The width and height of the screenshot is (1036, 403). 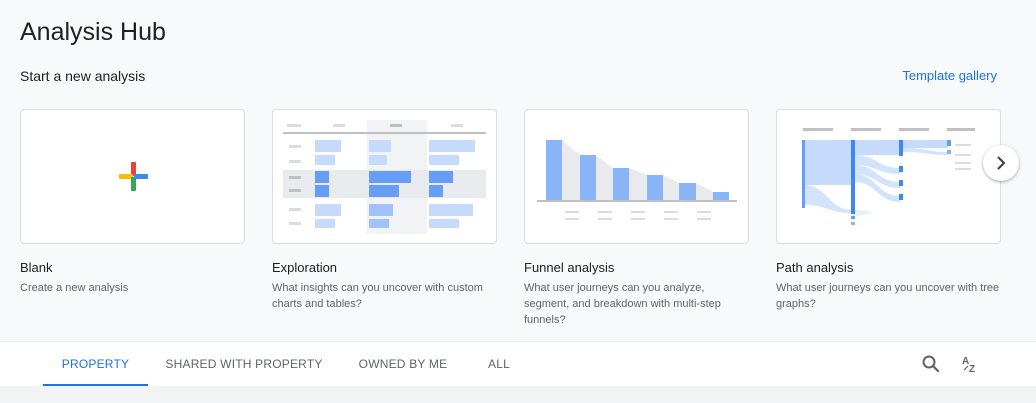 I want to click on chevron-right-icon, so click(x=1001, y=163).